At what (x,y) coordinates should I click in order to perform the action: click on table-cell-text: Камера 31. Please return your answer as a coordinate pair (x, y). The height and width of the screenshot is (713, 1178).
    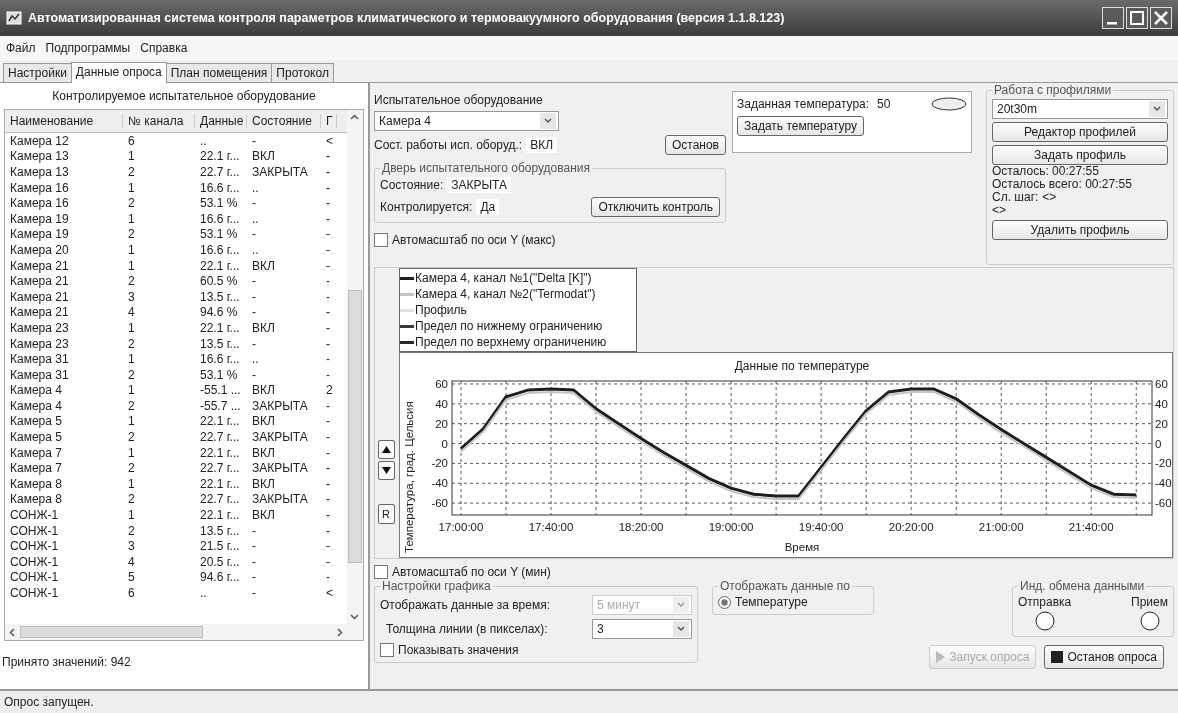
    Looking at the image, I should click on (39, 359).